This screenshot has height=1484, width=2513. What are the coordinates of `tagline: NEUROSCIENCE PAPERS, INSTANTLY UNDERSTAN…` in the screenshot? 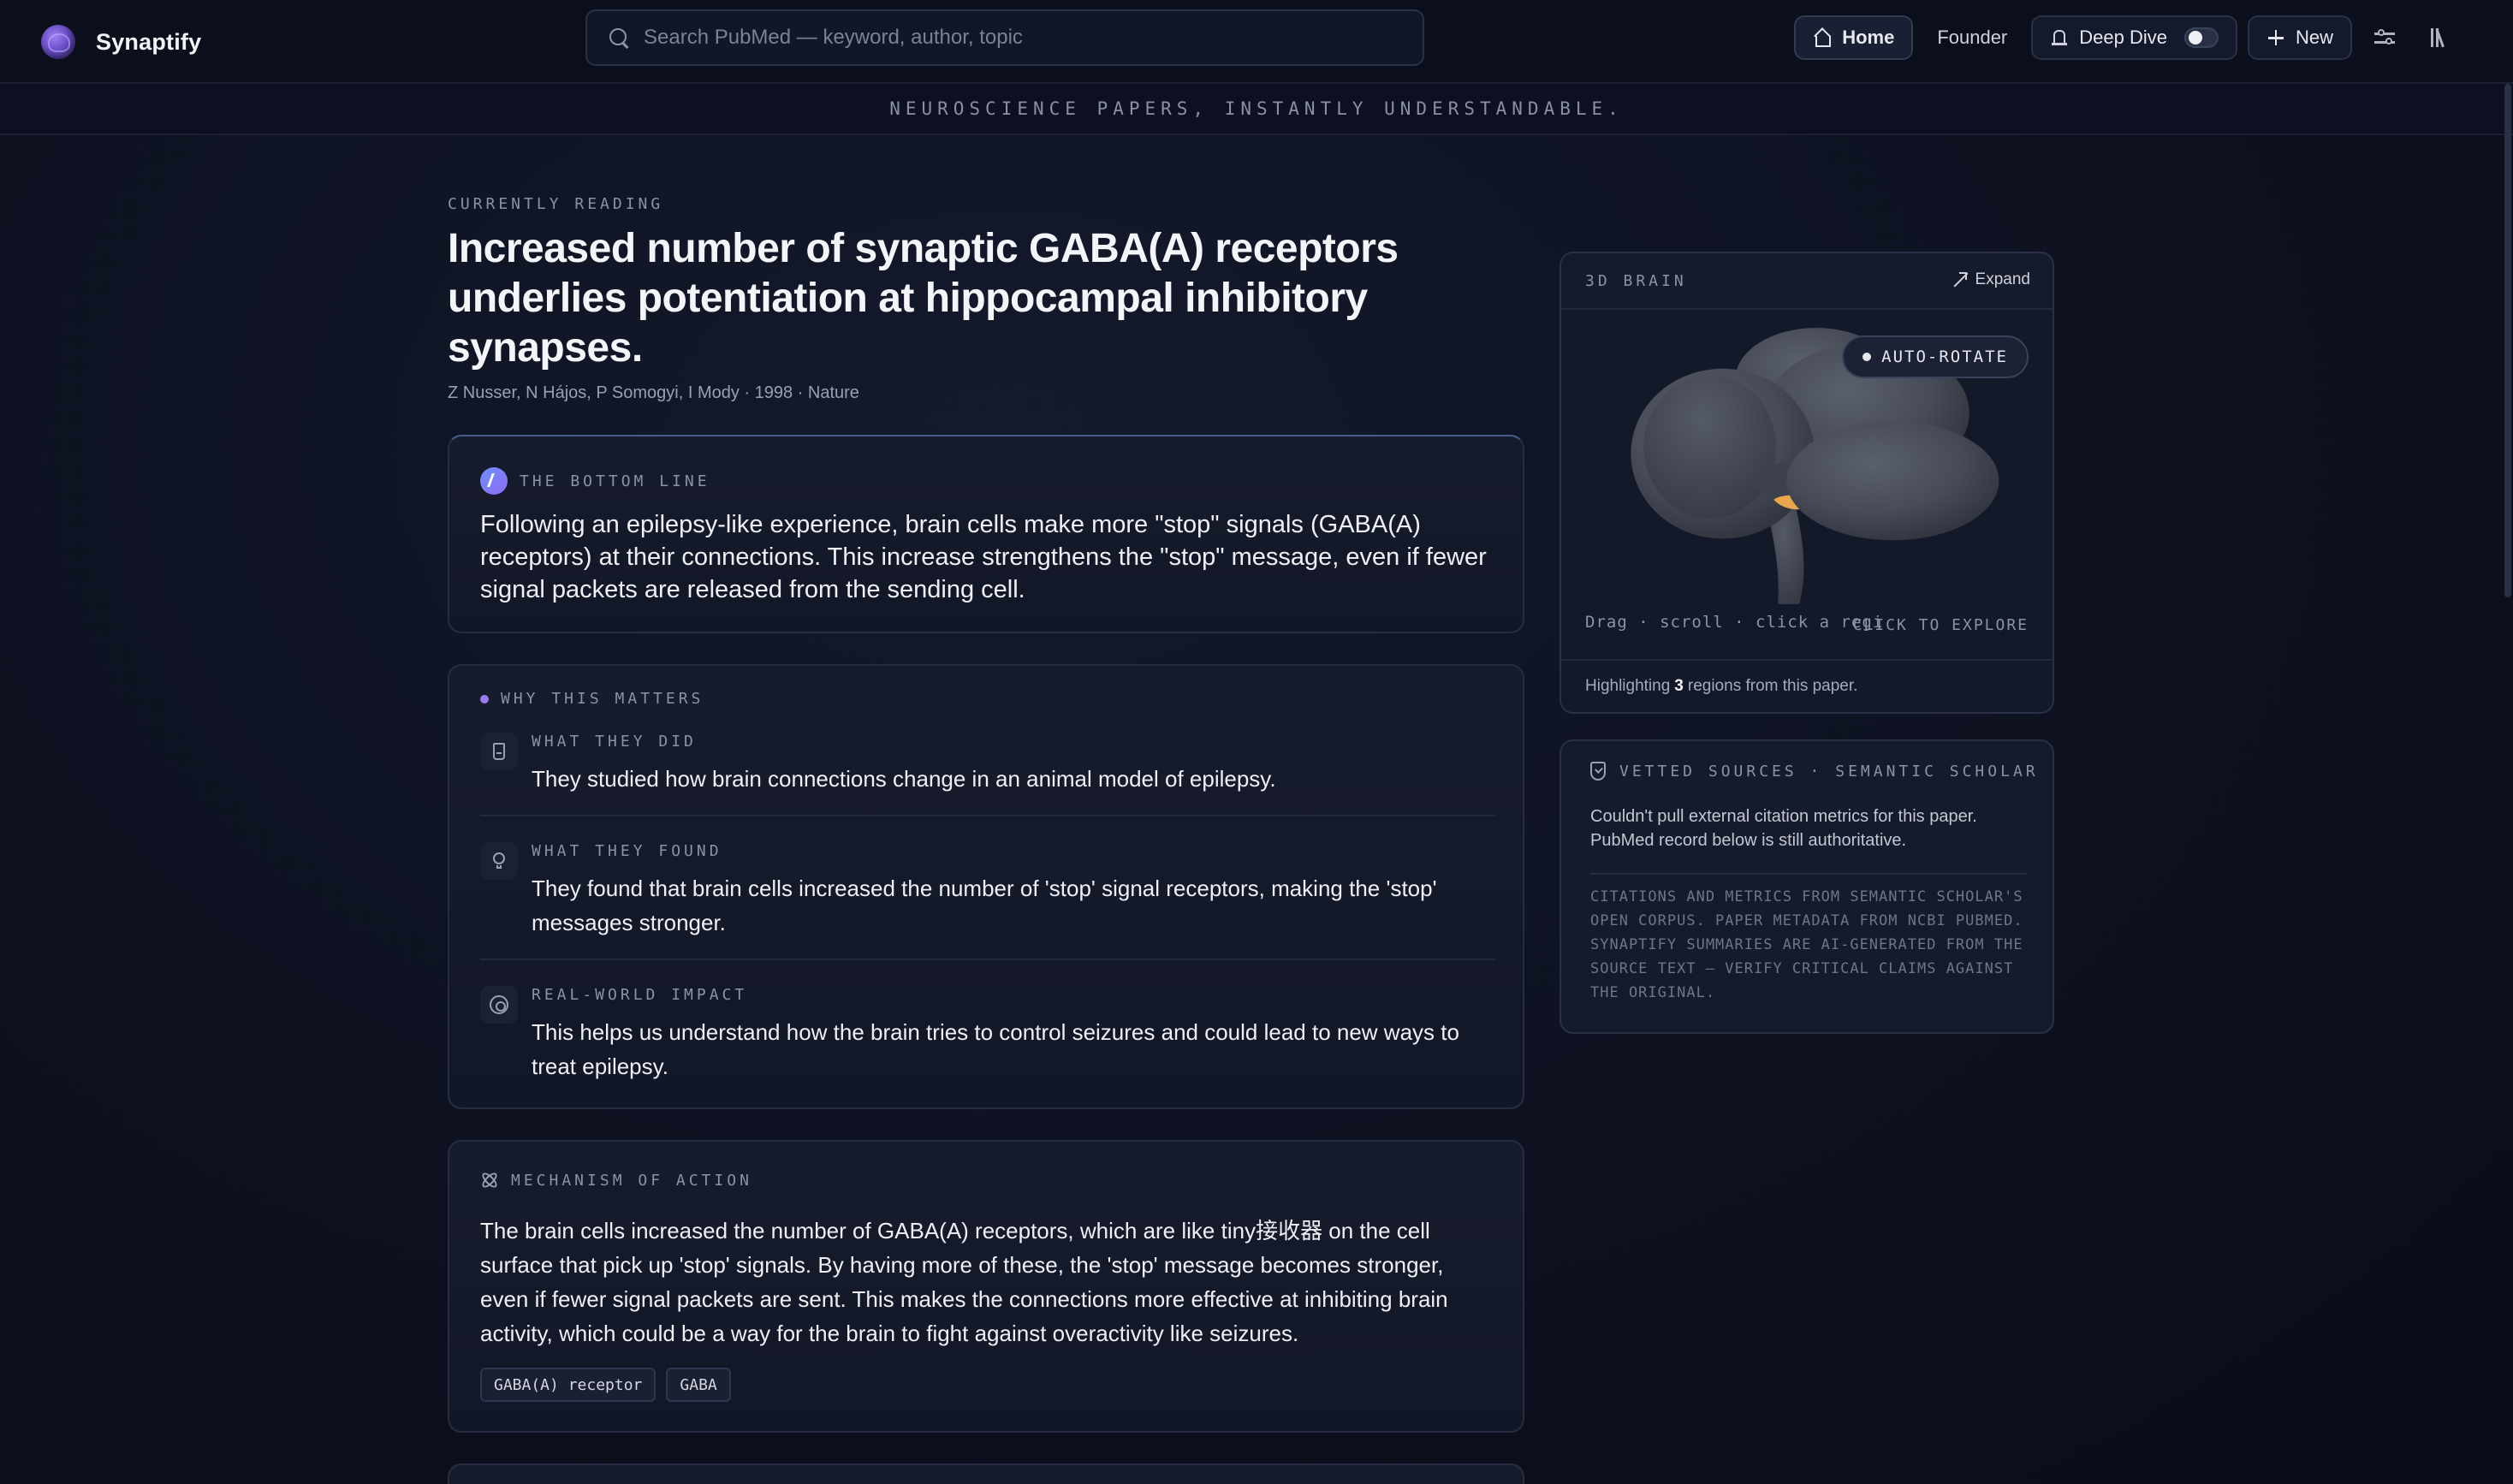 It's located at (1256, 109).